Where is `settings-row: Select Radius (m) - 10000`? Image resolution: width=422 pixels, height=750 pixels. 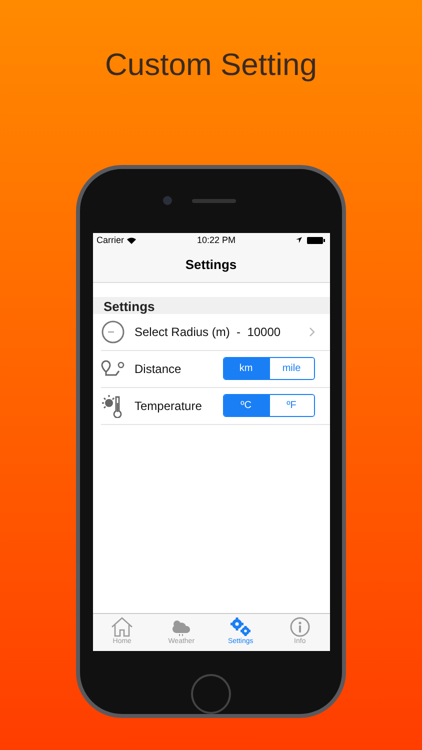
settings-row: Select Radius (m) - 10000 is located at coordinates (215, 332).